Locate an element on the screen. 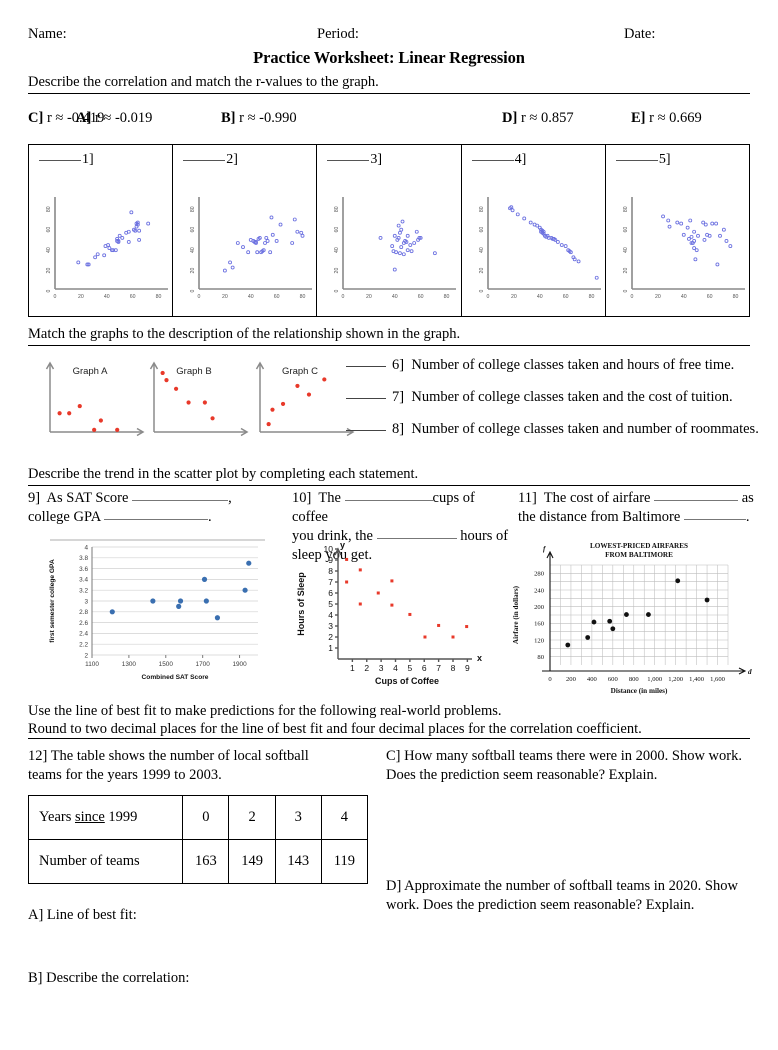 The height and width of the screenshot is (1050, 778). svg-text: 1700 is located at coordinates (203, 664).